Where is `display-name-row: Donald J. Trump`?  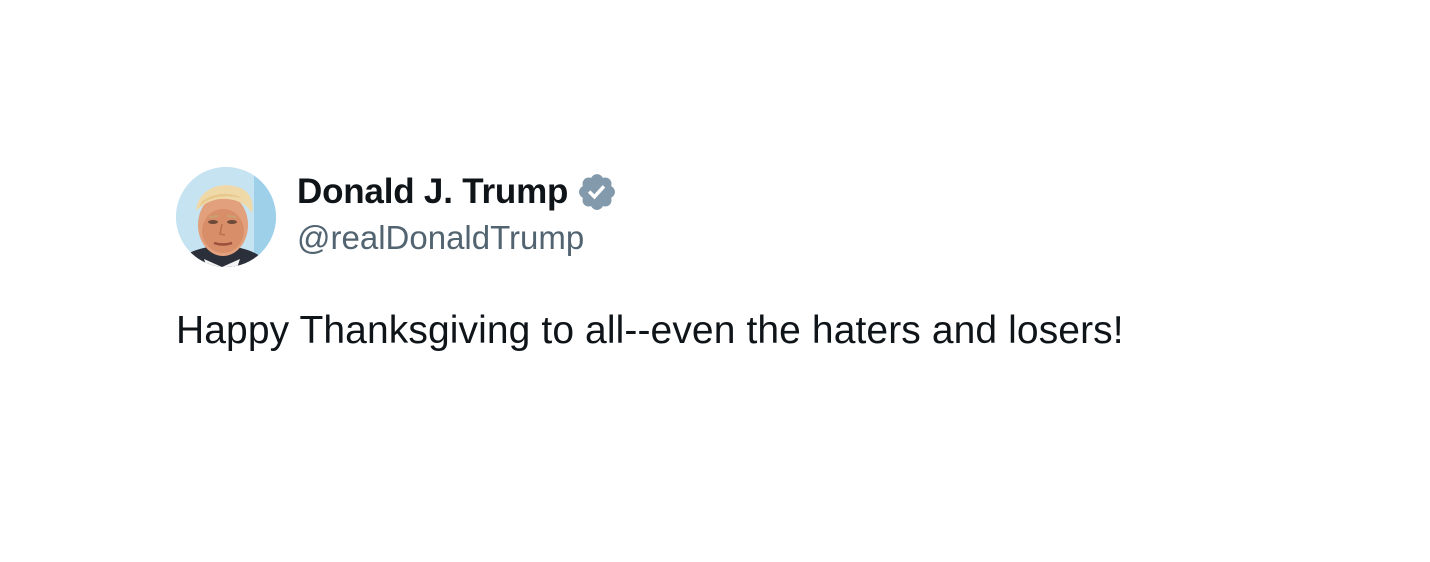
display-name-row: Donald J. Trump is located at coordinates (457, 192).